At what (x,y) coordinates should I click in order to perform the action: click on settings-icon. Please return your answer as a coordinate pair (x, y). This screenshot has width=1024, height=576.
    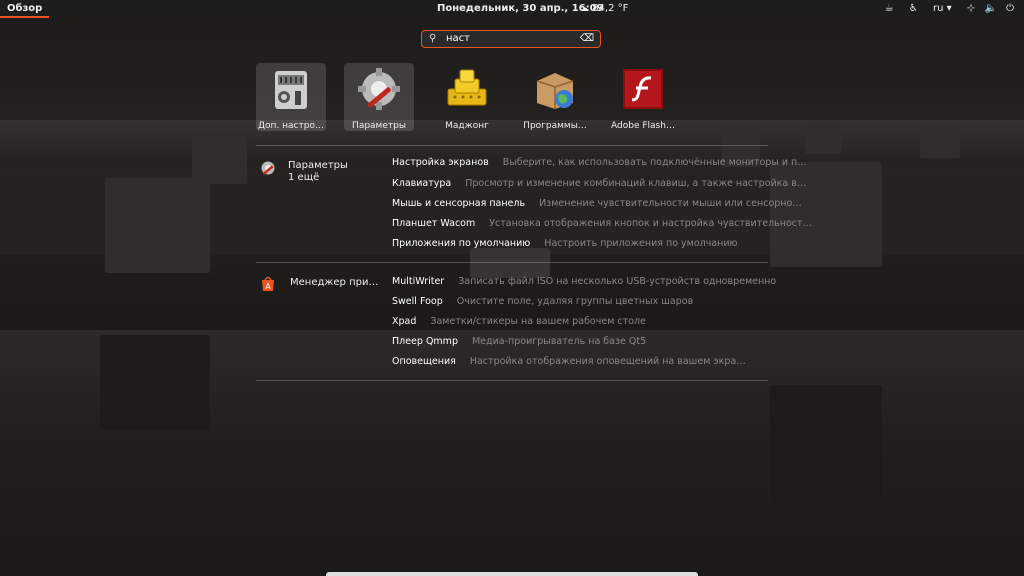
    Looking at the image, I should click on (379, 89).